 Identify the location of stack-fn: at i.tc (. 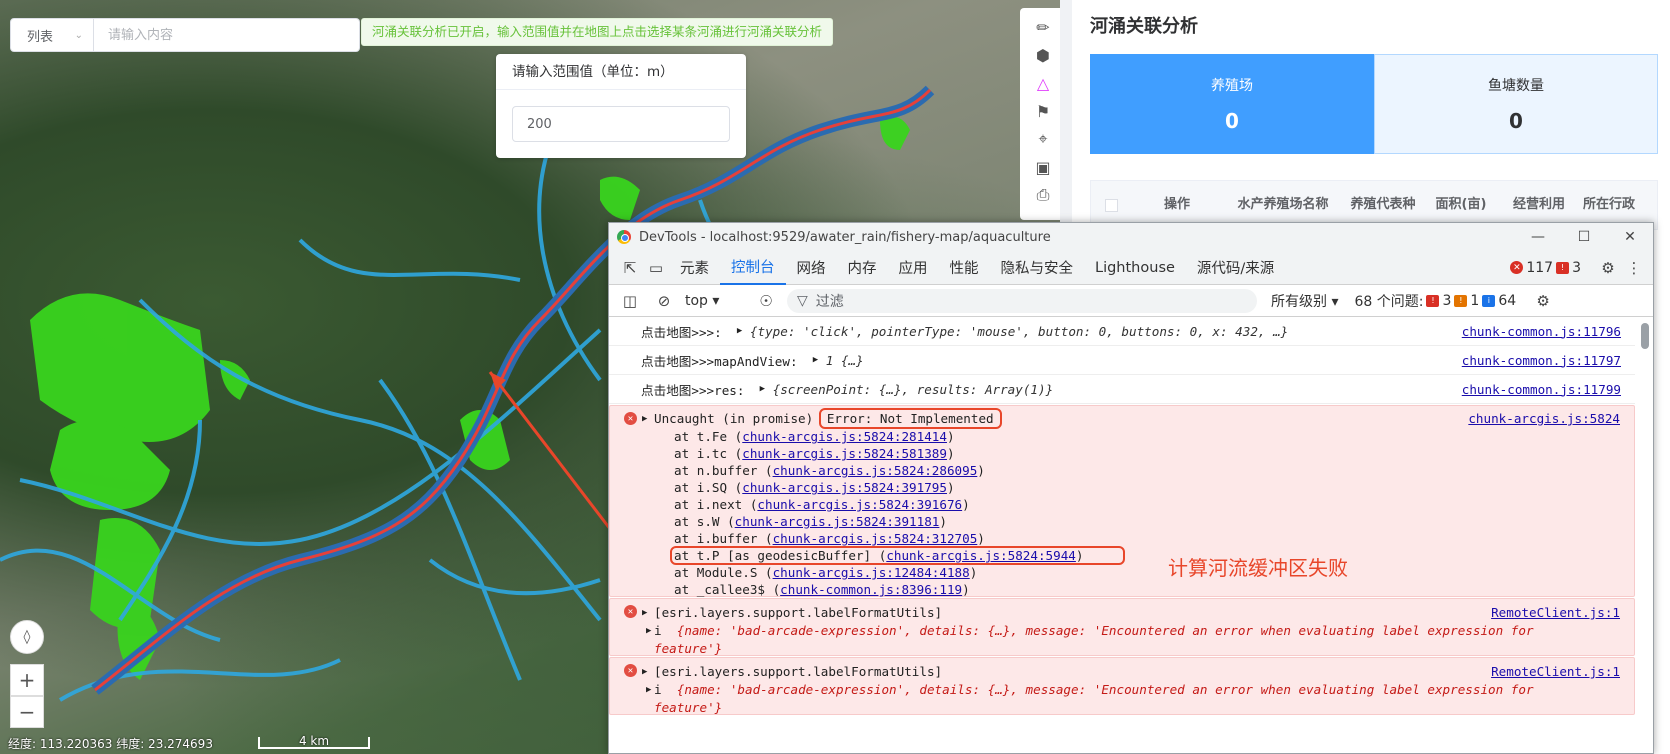
(708, 453).